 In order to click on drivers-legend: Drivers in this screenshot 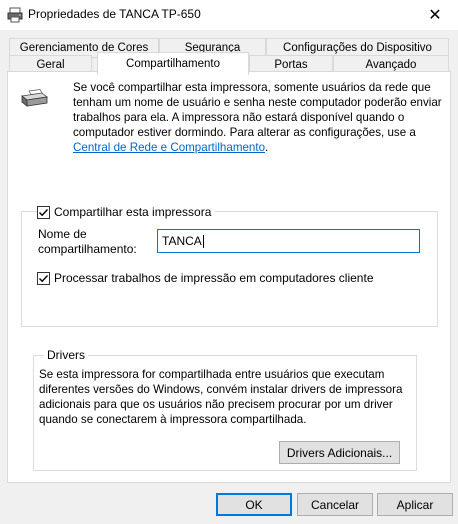, I will do `click(66, 355)`.